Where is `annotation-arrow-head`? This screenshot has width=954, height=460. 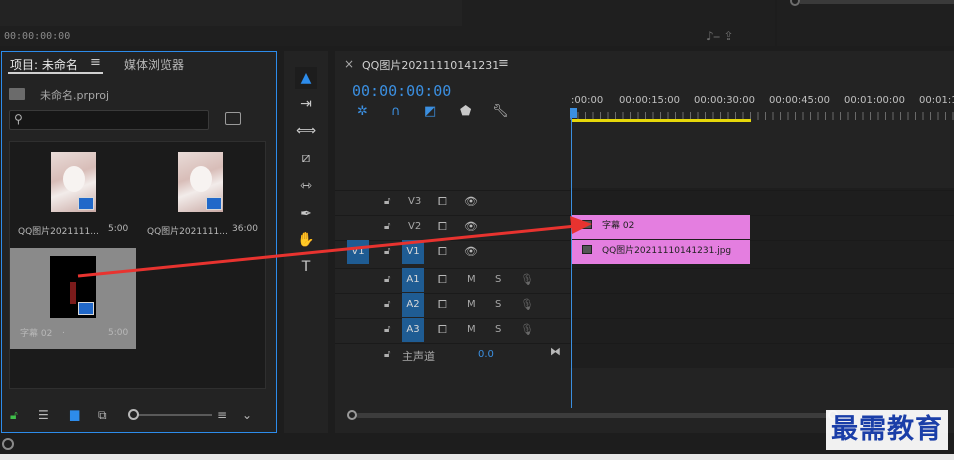
annotation-arrow-head is located at coordinates (581, 225).